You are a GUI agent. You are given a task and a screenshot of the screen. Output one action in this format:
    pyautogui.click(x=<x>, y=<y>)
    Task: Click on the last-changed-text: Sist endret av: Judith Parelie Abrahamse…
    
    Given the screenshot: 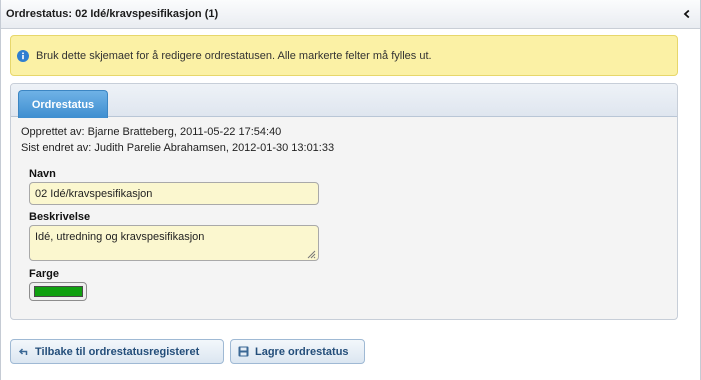 What is the action you would take?
    pyautogui.click(x=178, y=148)
    